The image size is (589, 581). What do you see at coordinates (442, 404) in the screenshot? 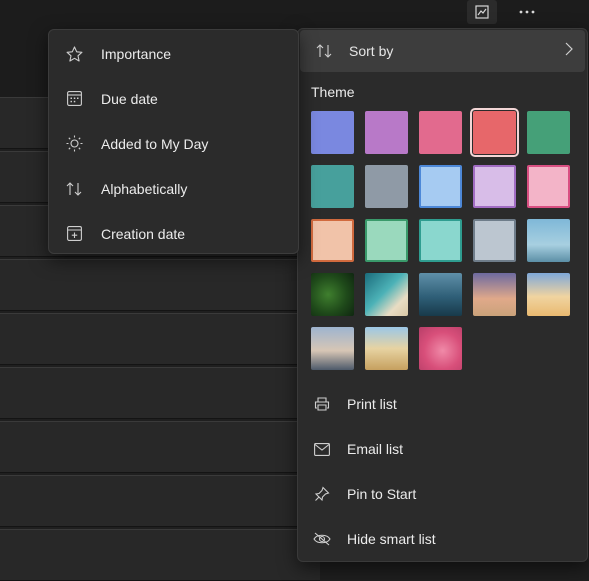
I see `print-list-item: Print list` at bounding box center [442, 404].